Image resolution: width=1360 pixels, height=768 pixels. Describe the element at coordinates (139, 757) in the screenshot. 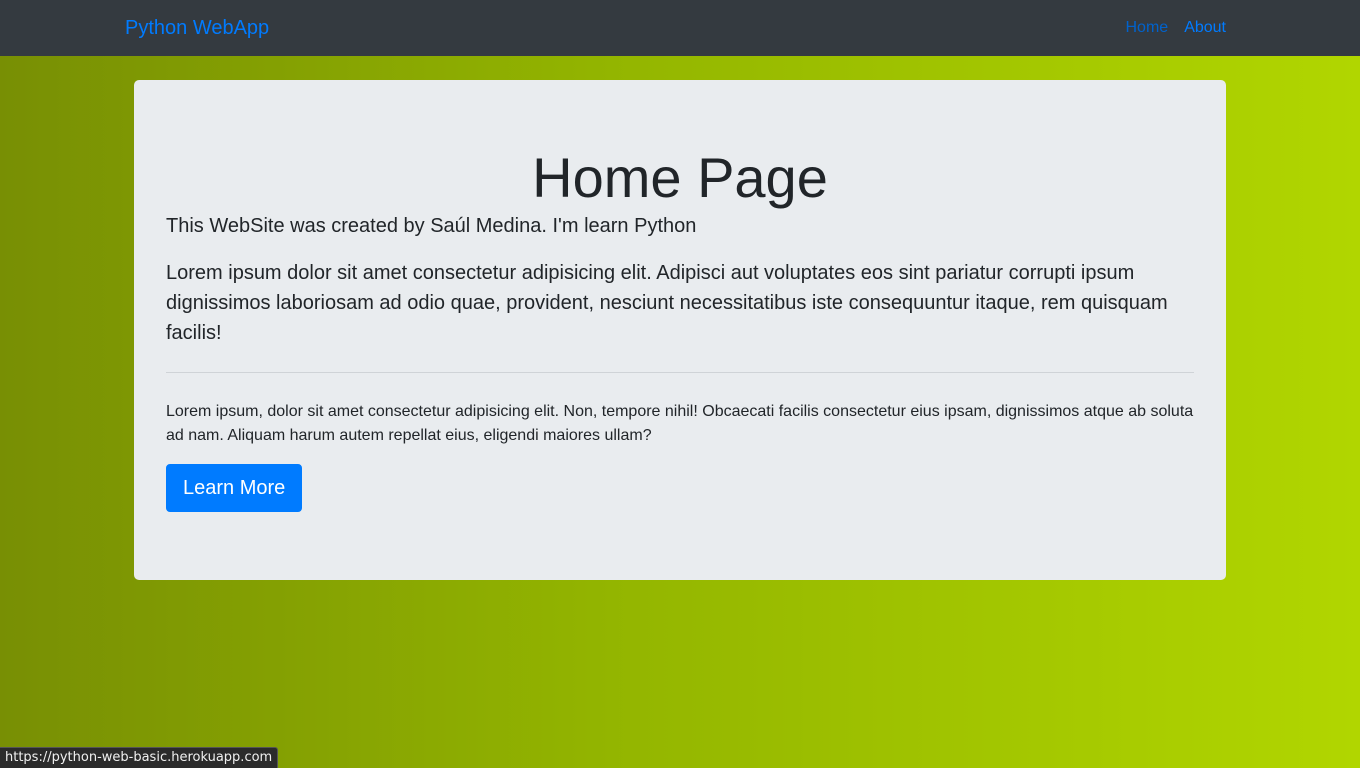

I see `browser-status-bar-url: https://python-web-basic.herokuapp.com` at that location.